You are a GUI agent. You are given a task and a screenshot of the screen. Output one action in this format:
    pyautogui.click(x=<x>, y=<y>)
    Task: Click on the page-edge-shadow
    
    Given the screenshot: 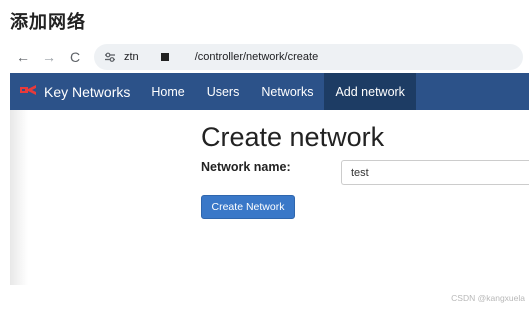 What is the action you would take?
    pyautogui.click(x=19, y=197)
    